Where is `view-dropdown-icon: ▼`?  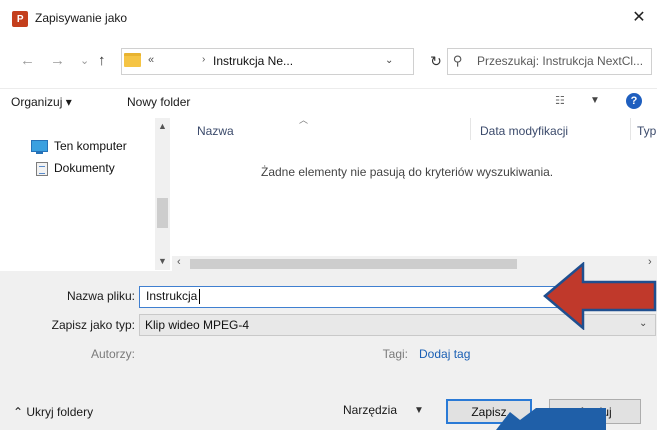 view-dropdown-icon: ▼ is located at coordinates (595, 100).